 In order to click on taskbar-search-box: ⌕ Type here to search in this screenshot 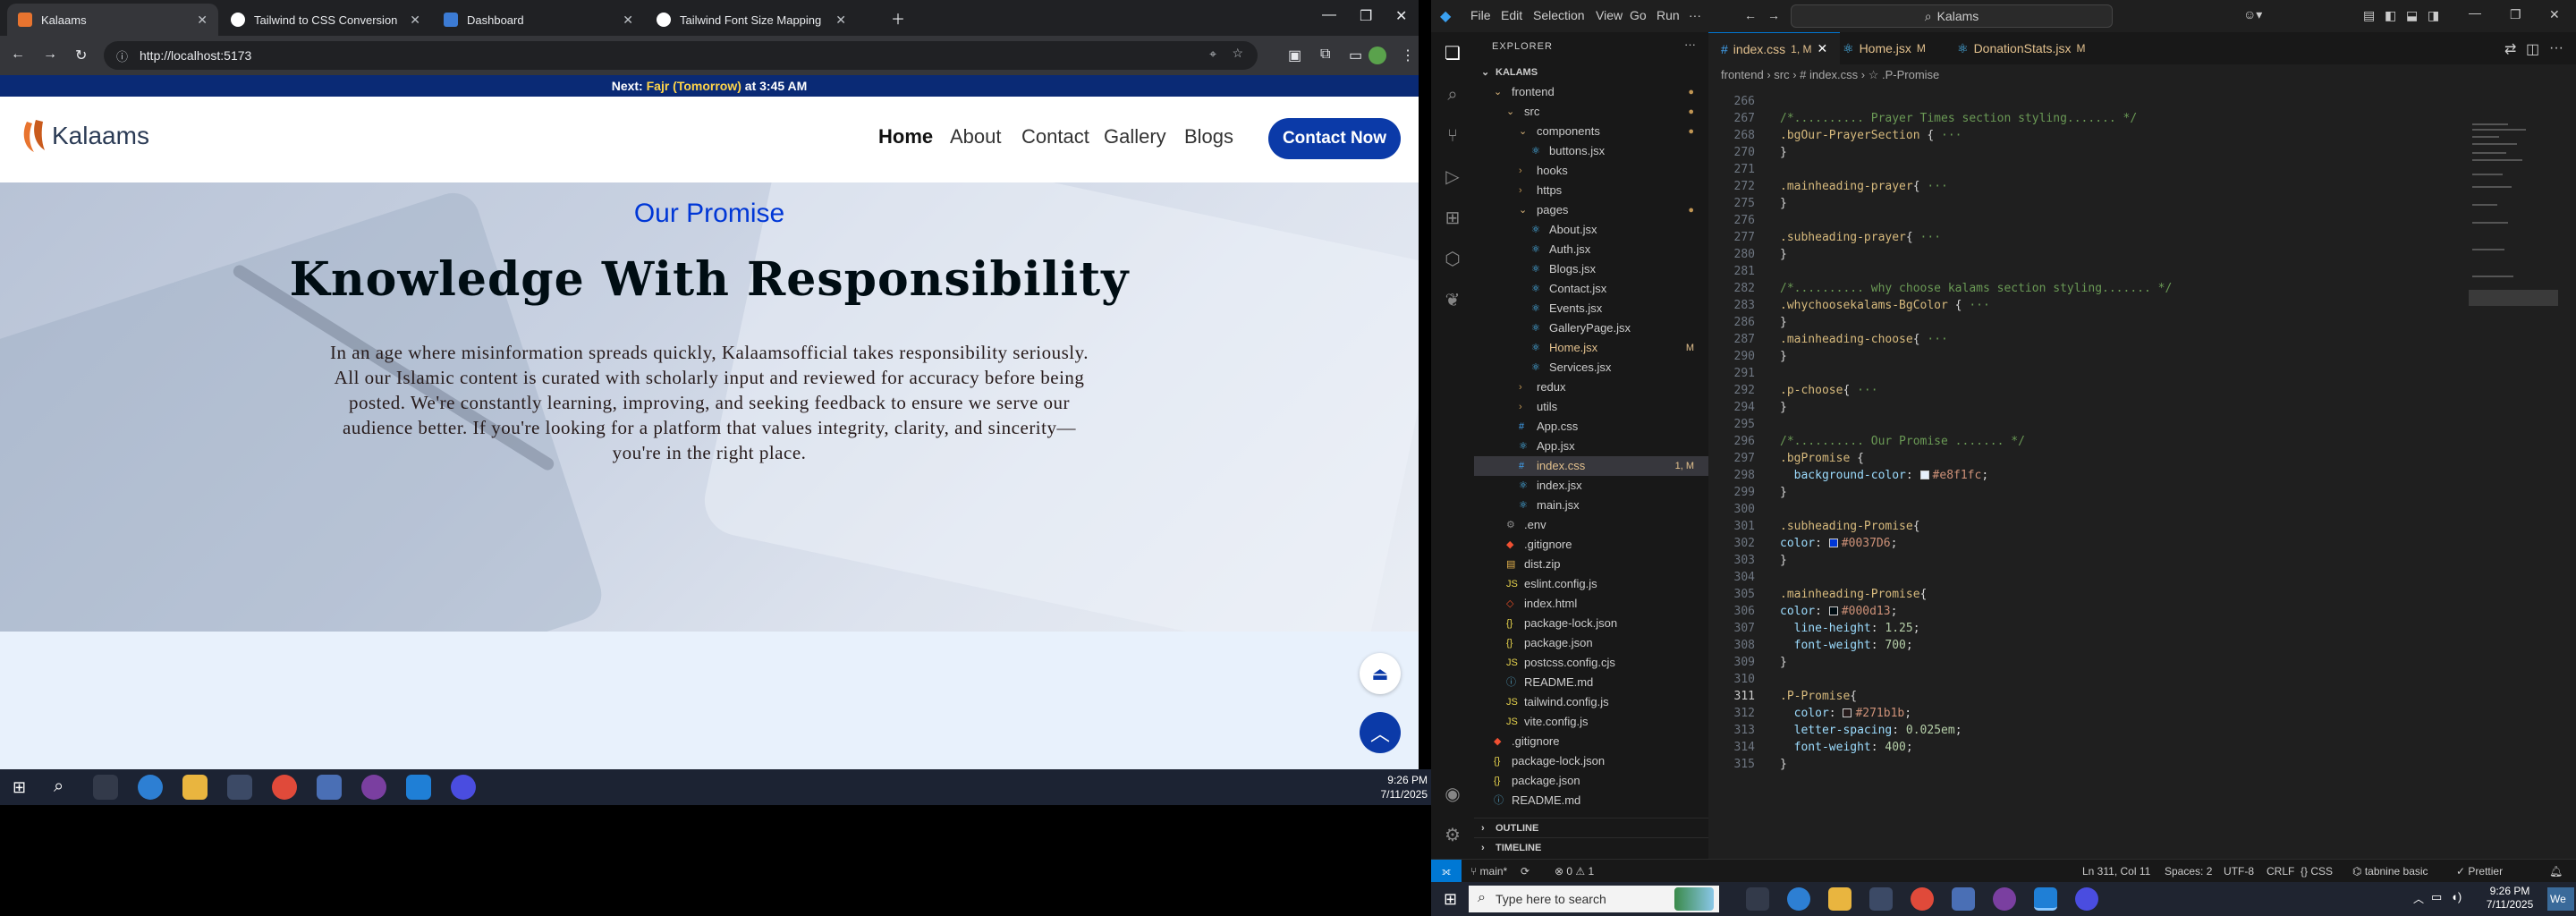, I will do `click(1594, 899)`.